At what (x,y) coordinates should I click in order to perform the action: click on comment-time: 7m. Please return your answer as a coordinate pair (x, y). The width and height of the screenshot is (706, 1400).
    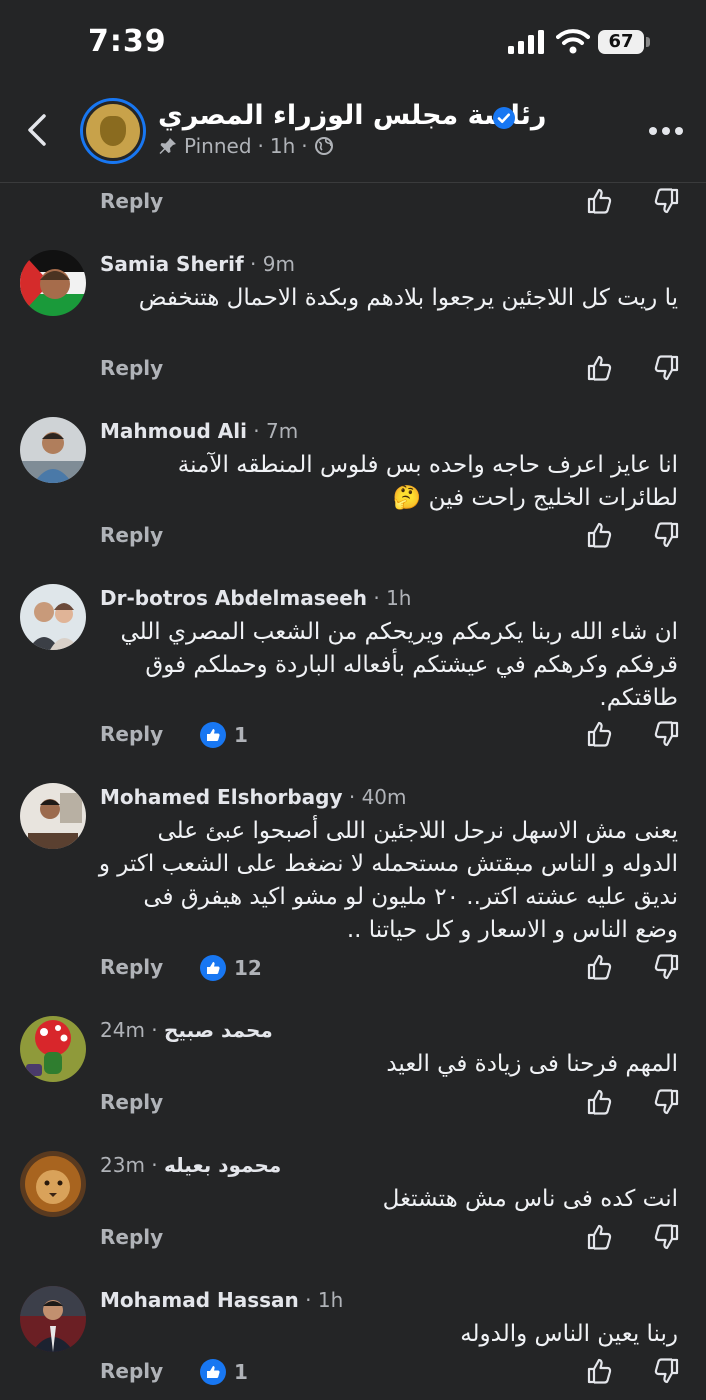
    Looking at the image, I should click on (282, 431).